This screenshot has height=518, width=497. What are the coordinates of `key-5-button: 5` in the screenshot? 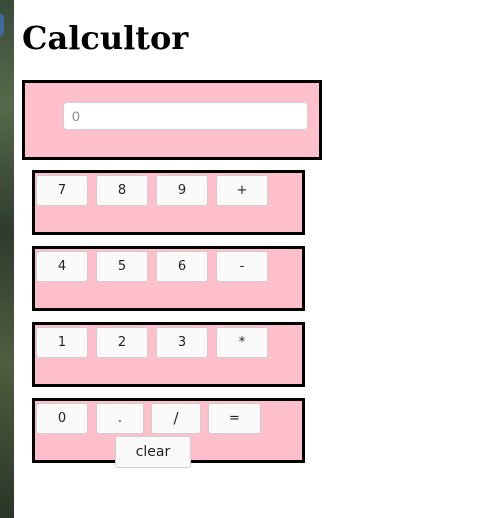 It's located at (122, 266).